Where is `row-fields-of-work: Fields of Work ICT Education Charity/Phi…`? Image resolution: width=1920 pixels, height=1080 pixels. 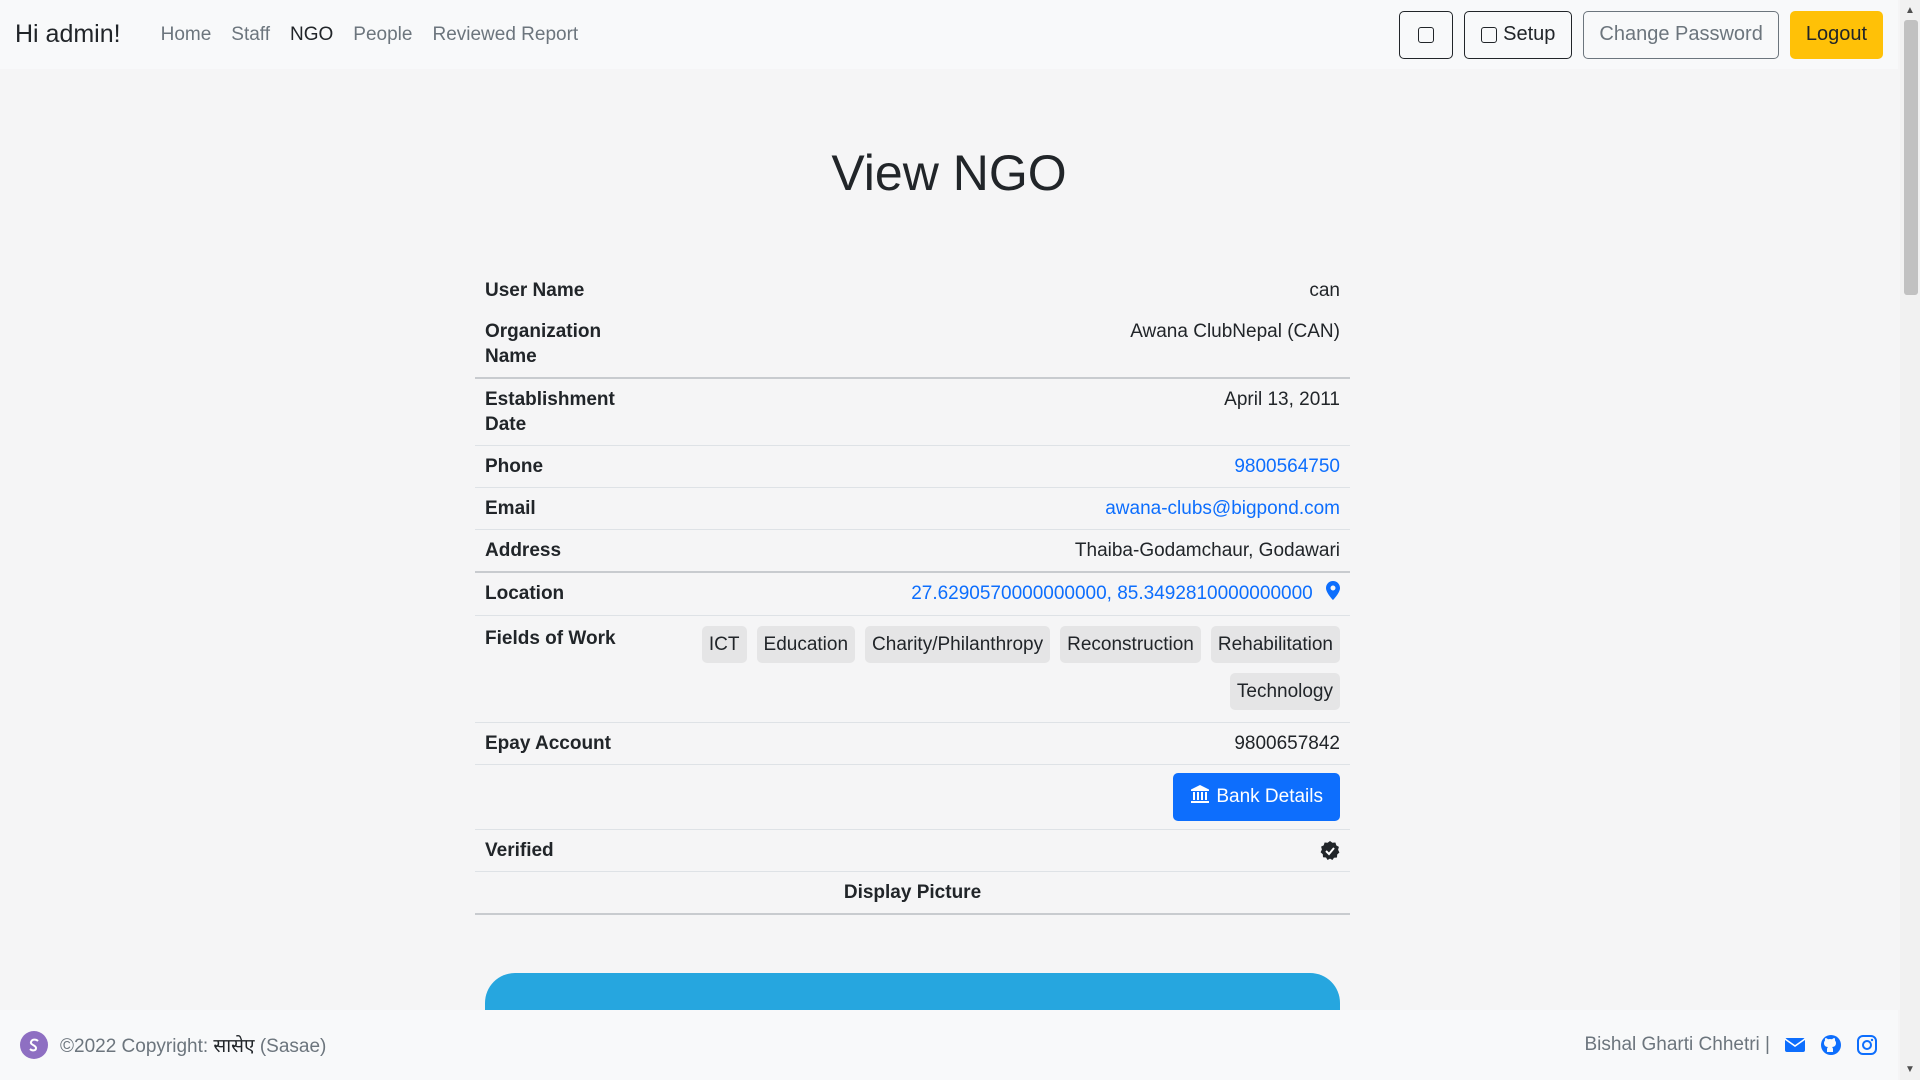 row-fields-of-work: Fields of Work ICT Education Charity/Phi… is located at coordinates (912, 669).